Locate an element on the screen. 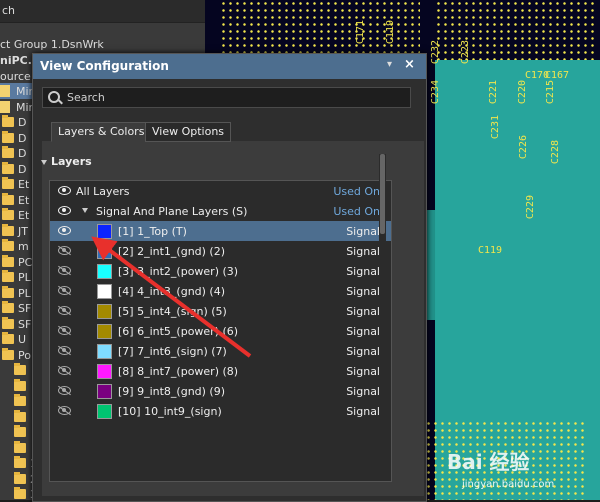  layer-row: [5] 5_int4_(sign) (5) Signal is located at coordinates (220, 311).